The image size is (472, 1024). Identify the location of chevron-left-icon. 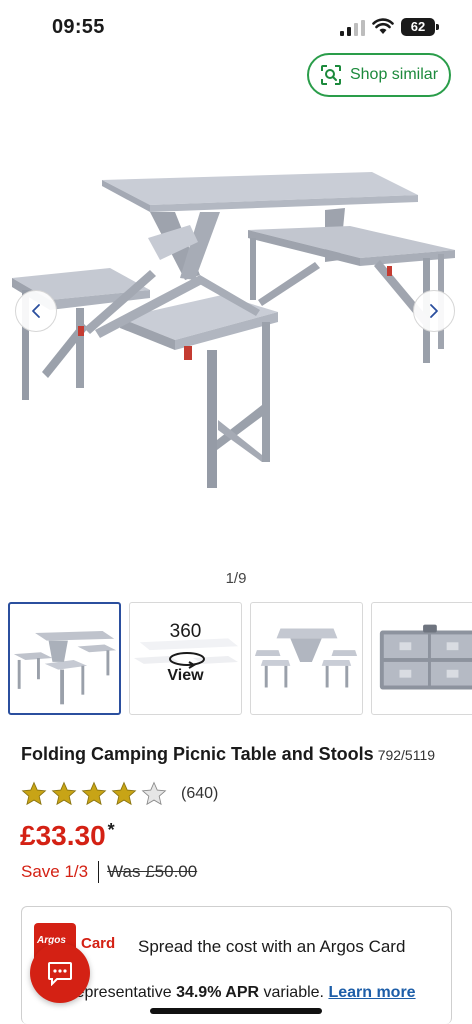
(36, 311).